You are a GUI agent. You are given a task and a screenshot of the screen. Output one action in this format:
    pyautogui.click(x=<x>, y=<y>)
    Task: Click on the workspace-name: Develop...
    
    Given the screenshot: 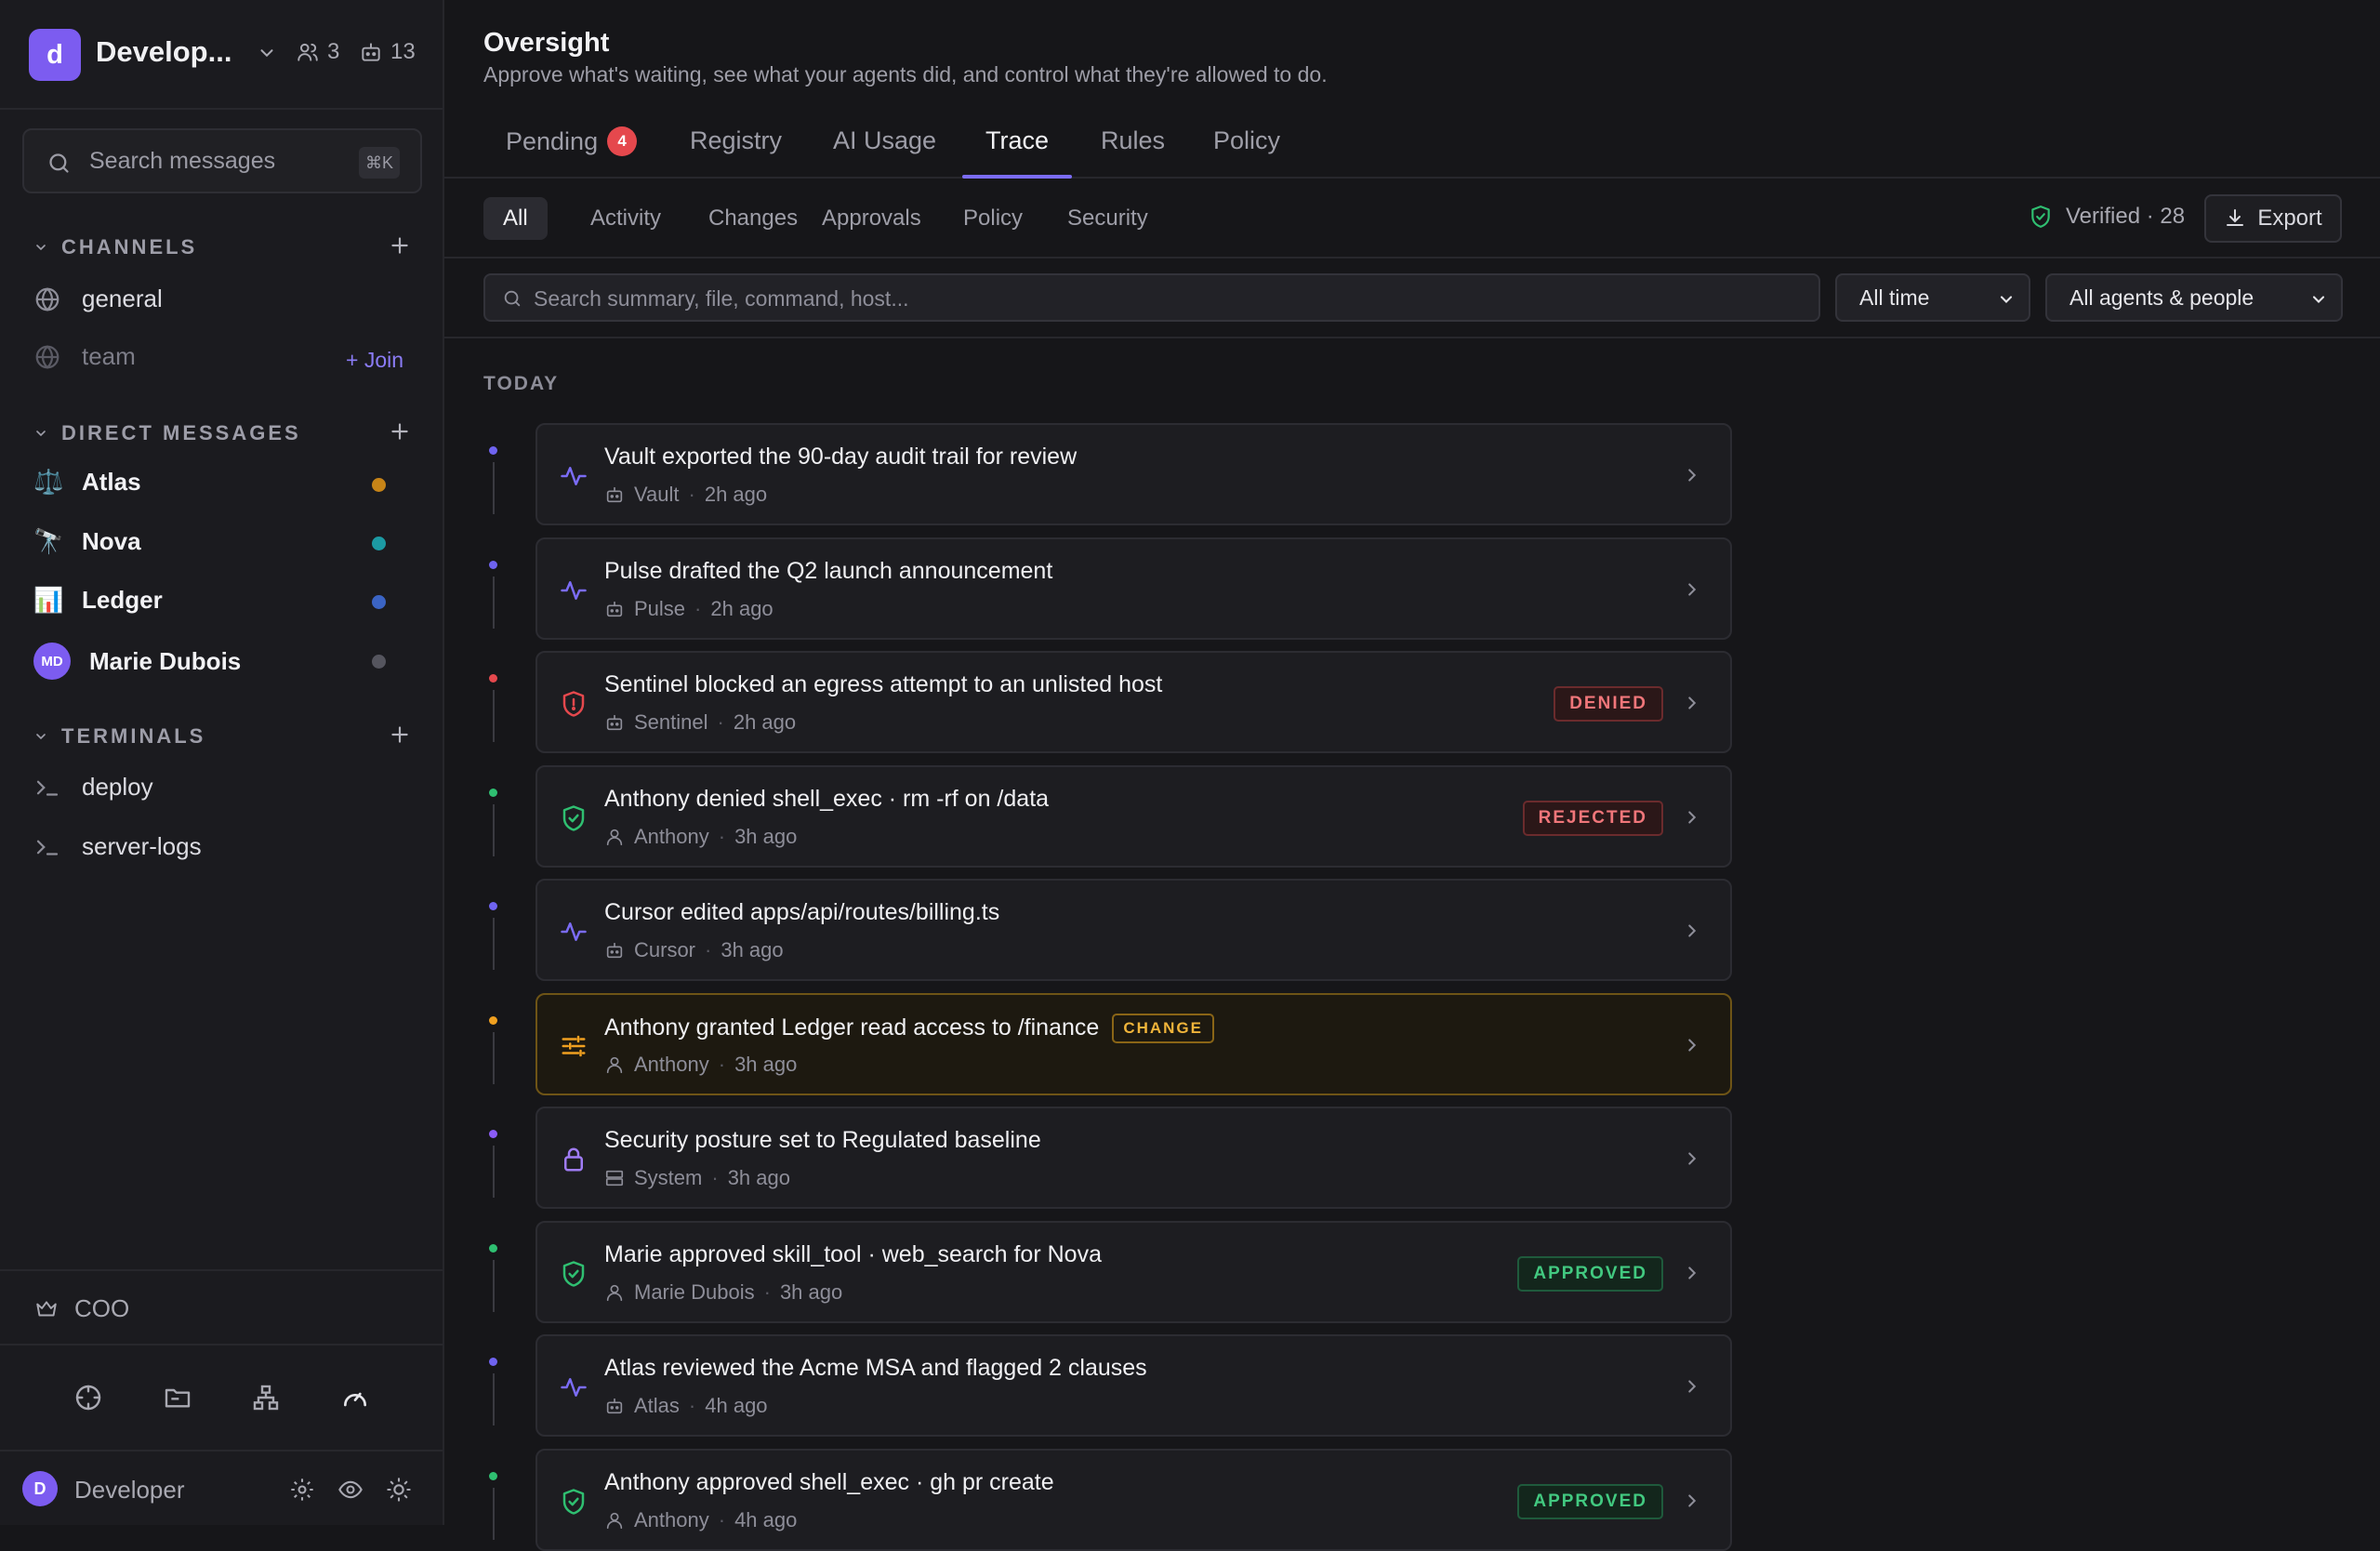 What is the action you would take?
    pyautogui.click(x=163, y=52)
    